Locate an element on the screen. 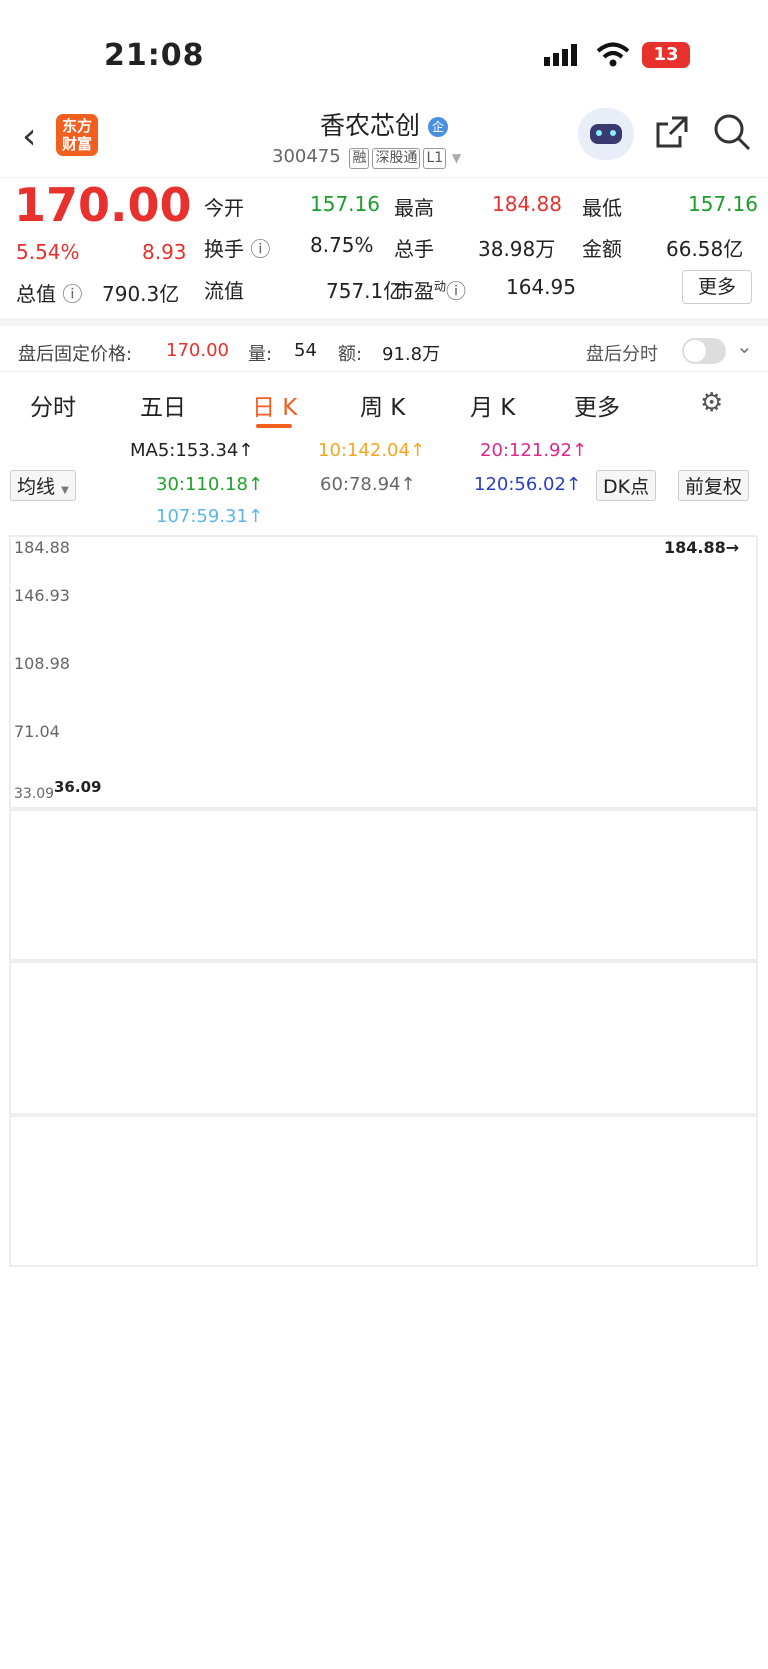 The image size is (768, 1669). label-open: 今开 is located at coordinates (224, 208).